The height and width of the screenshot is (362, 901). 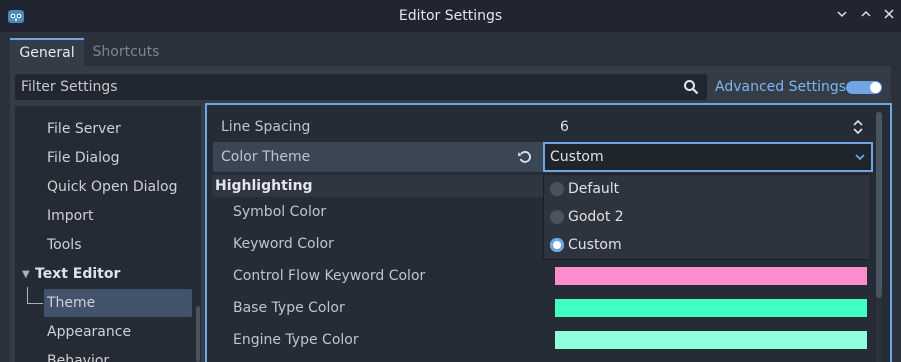 What do you see at coordinates (866, 16) in the screenshot?
I see `chevron-up-icon` at bounding box center [866, 16].